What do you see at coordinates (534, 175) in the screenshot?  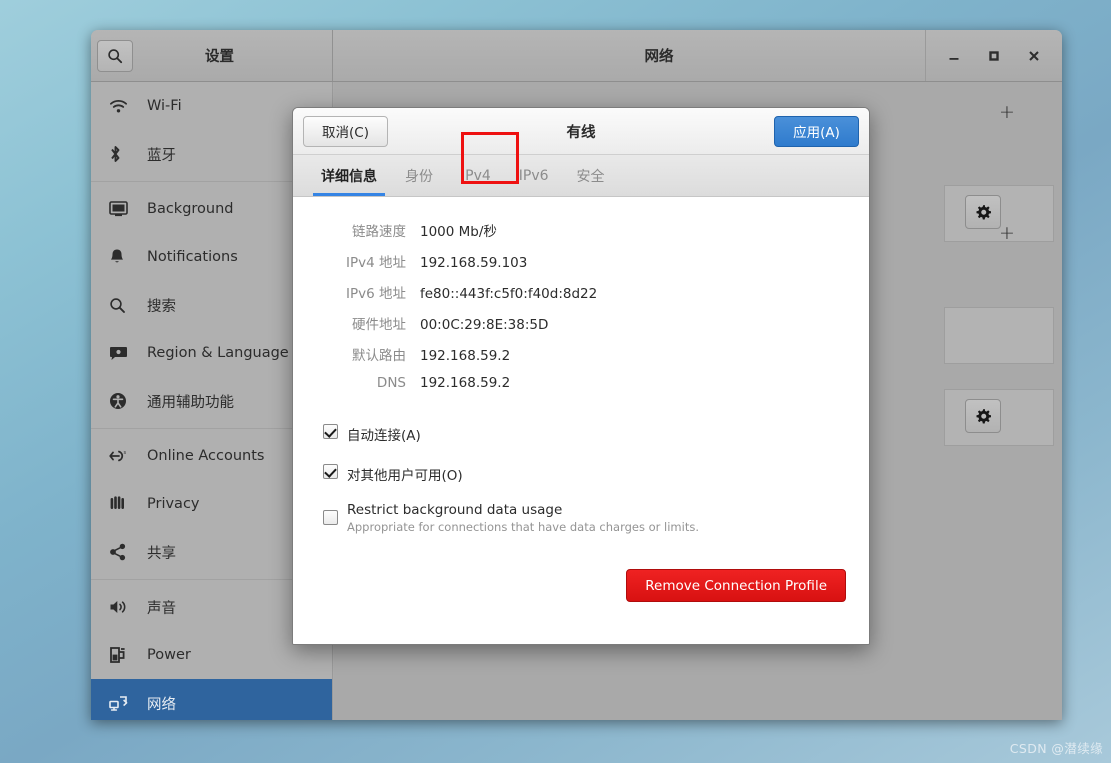 I see `tab-ipv6: IPv6` at bounding box center [534, 175].